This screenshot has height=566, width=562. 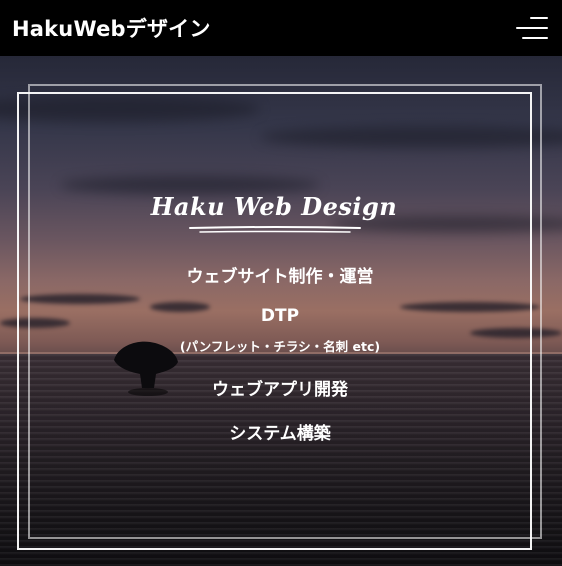 What do you see at coordinates (535, 38) in the screenshot?
I see `menu-line-bottom` at bounding box center [535, 38].